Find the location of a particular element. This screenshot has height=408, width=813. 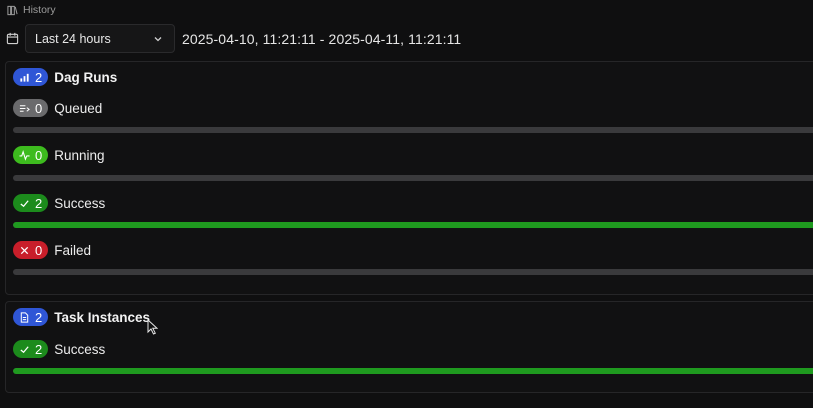

success-progress-bar is located at coordinates (413, 225).